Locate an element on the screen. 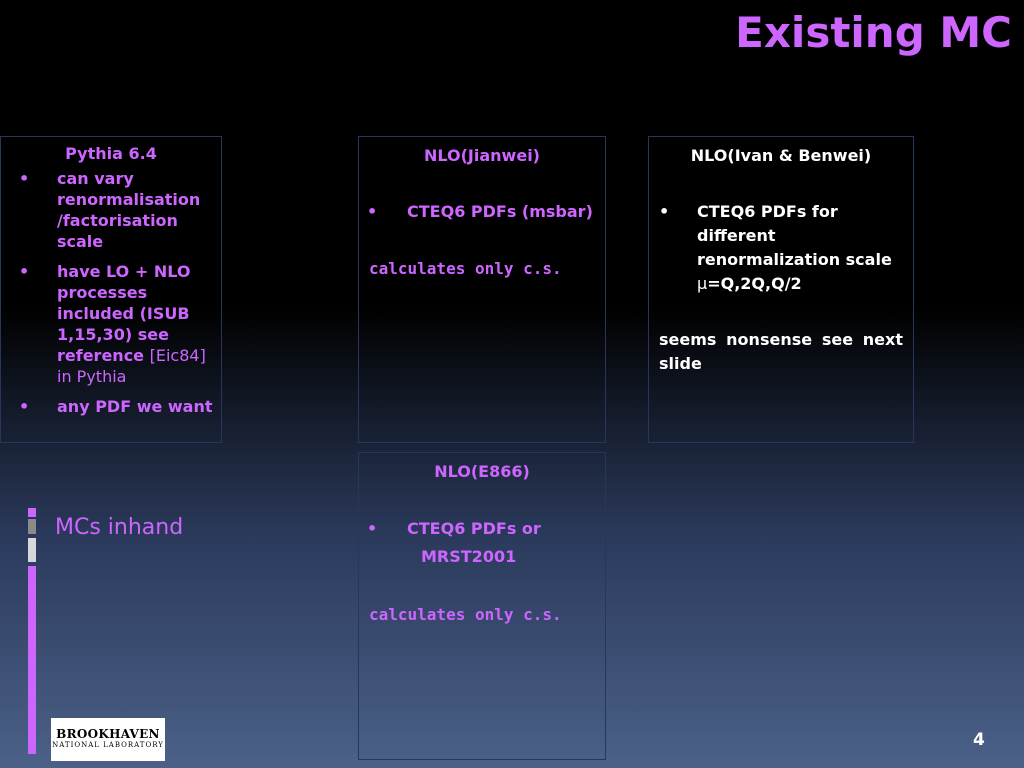 The image size is (1024, 768). list-item: • CTEQ6 PDFs or is located at coordinates (482, 529).